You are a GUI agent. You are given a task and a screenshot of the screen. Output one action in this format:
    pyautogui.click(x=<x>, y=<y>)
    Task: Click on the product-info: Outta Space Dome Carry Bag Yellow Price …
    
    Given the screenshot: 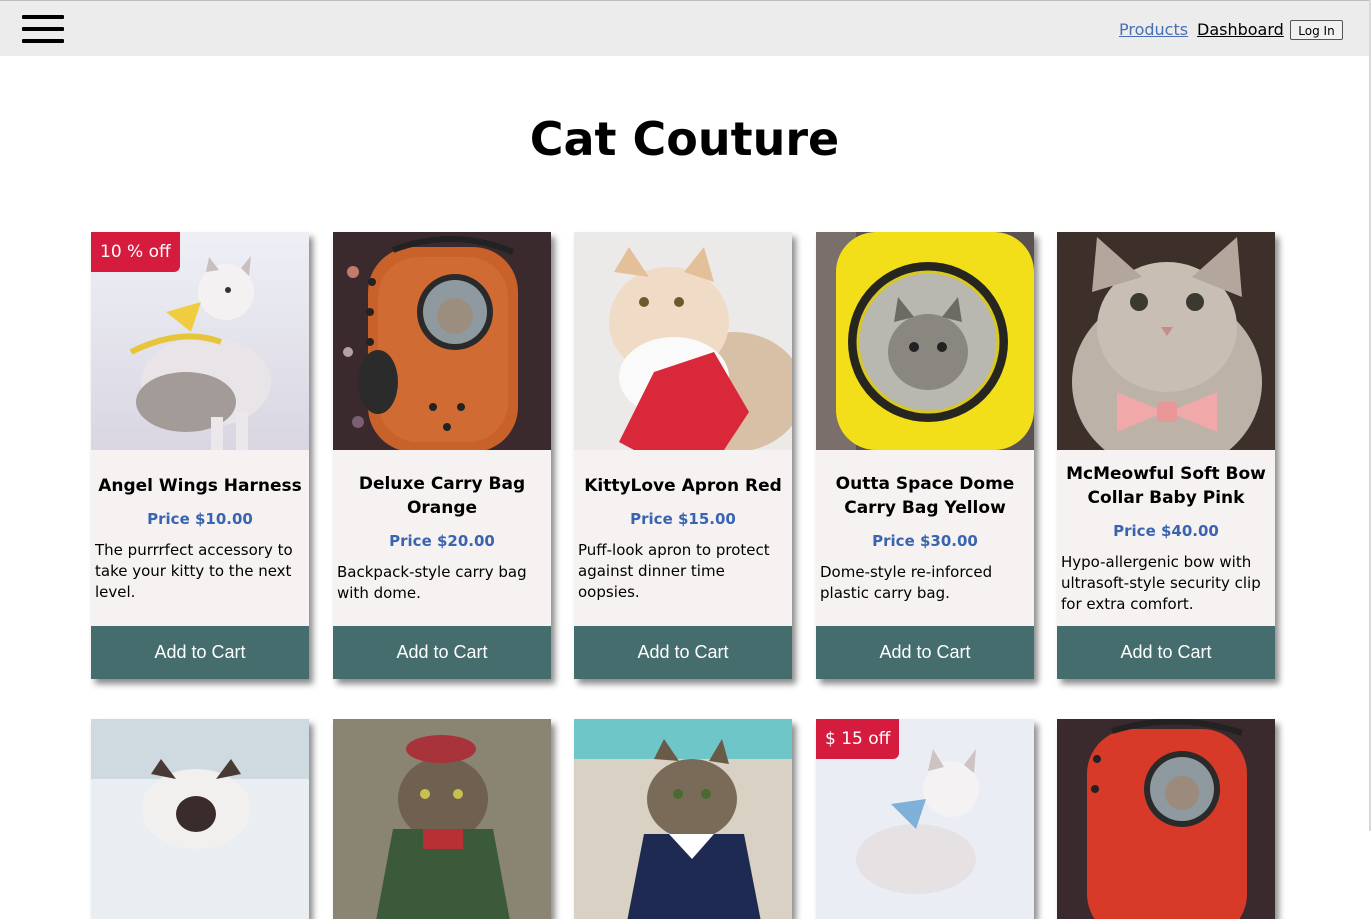 What is the action you would take?
    pyautogui.click(x=925, y=538)
    